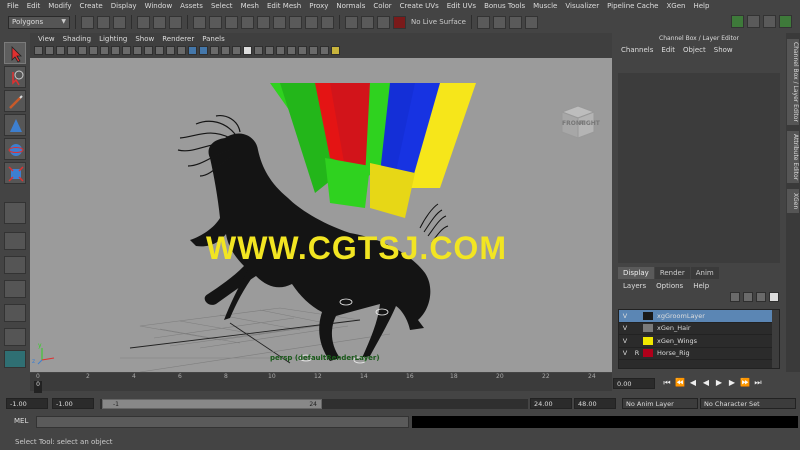  Describe the element at coordinates (291, 50) in the screenshot. I see `isolate-select-icon` at that location.